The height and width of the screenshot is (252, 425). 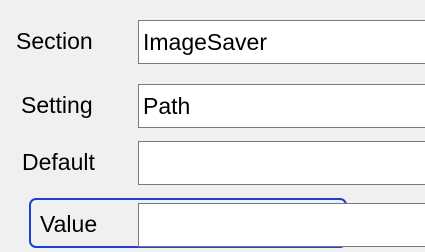 What do you see at coordinates (57, 105) in the screenshot?
I see `setting-label: Setting` at bounding box center [57, 105].